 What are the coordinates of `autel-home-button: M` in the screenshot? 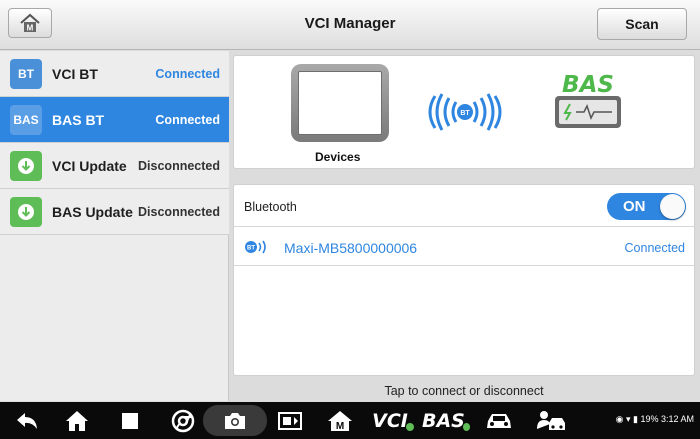 It's located at (340, 420).